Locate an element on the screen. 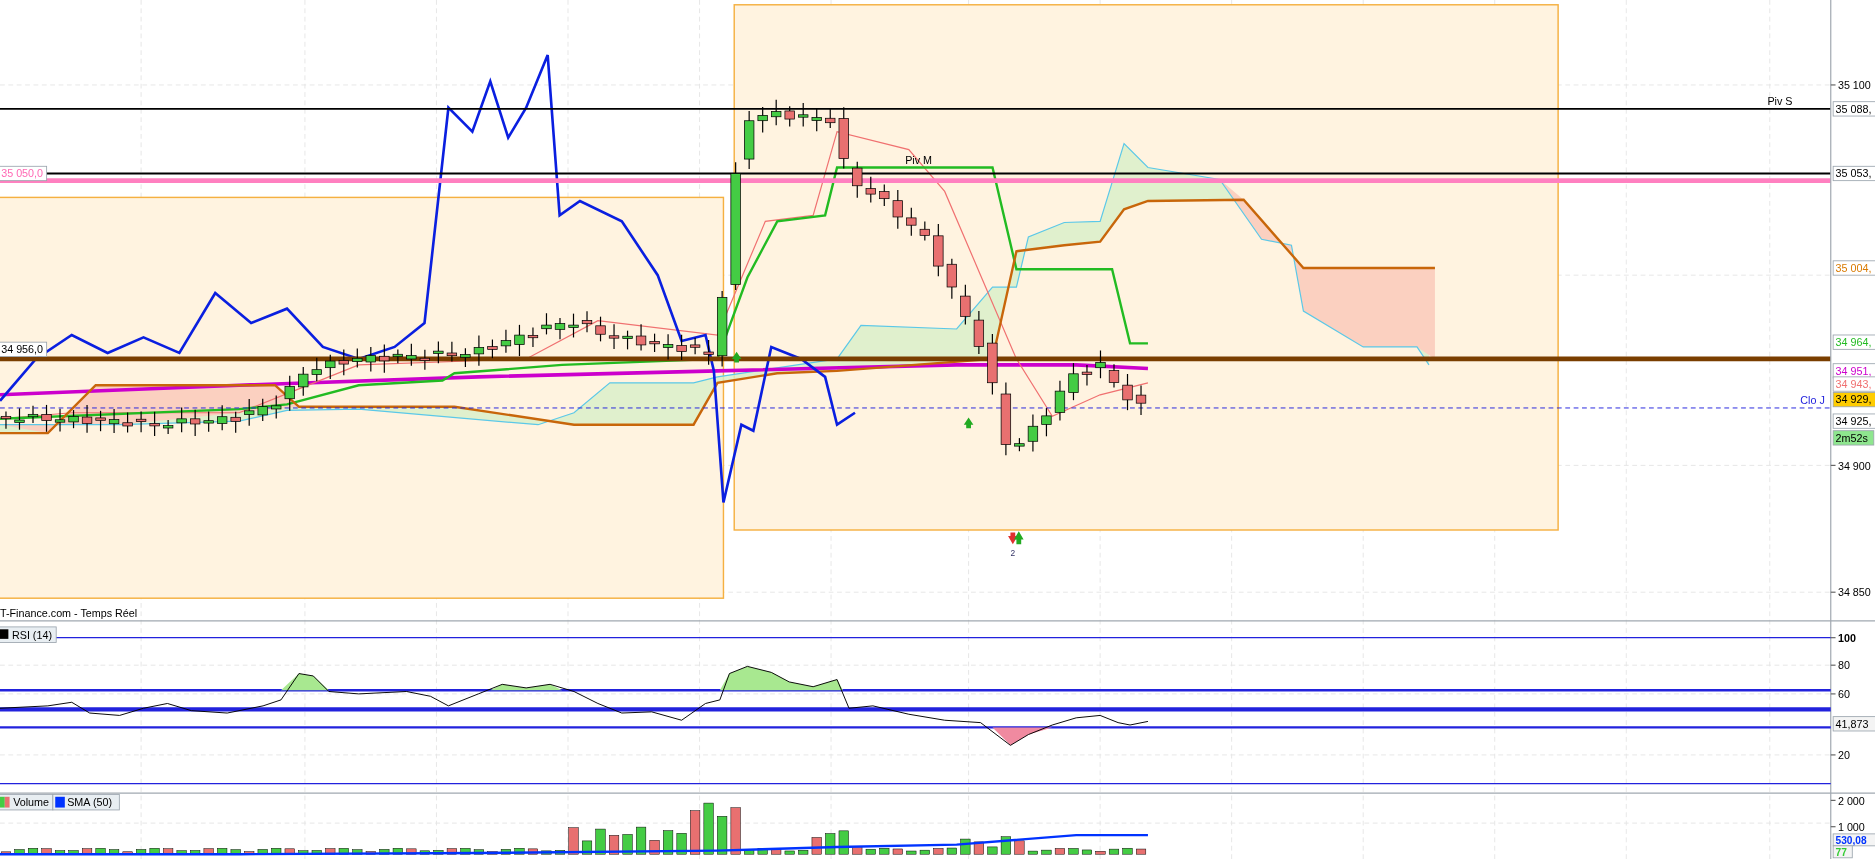  axis-tick-label: 1 000 is located at coordinates (1851, 826).